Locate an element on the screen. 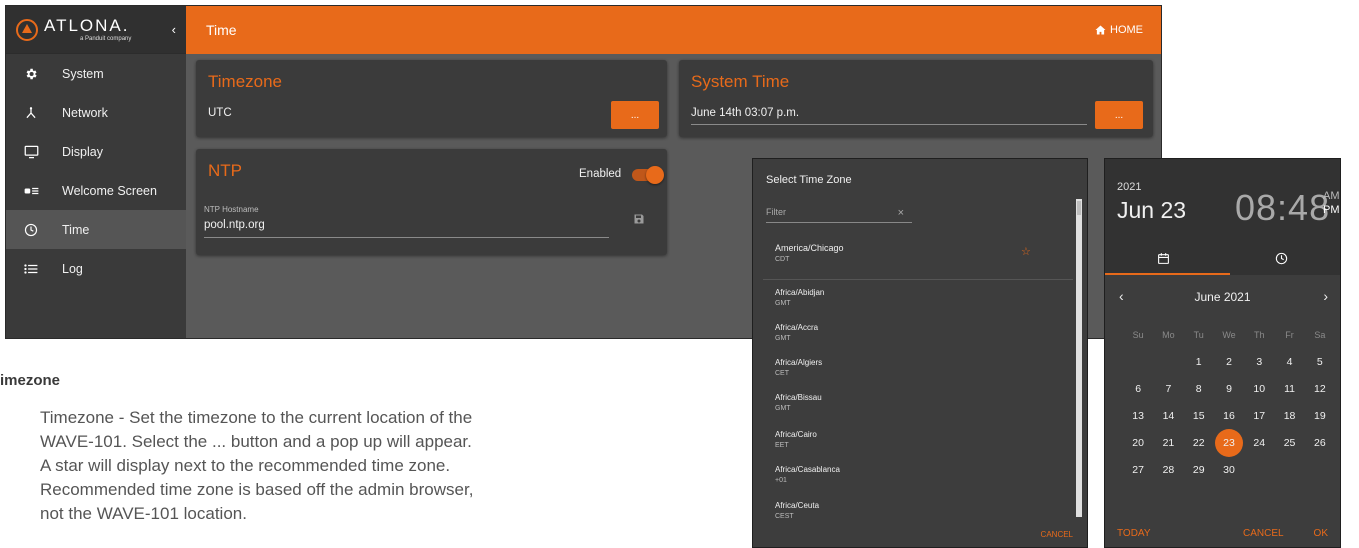 The image size is (1359, 548). today-button: TODAY is located at coordinates (1134, 533).